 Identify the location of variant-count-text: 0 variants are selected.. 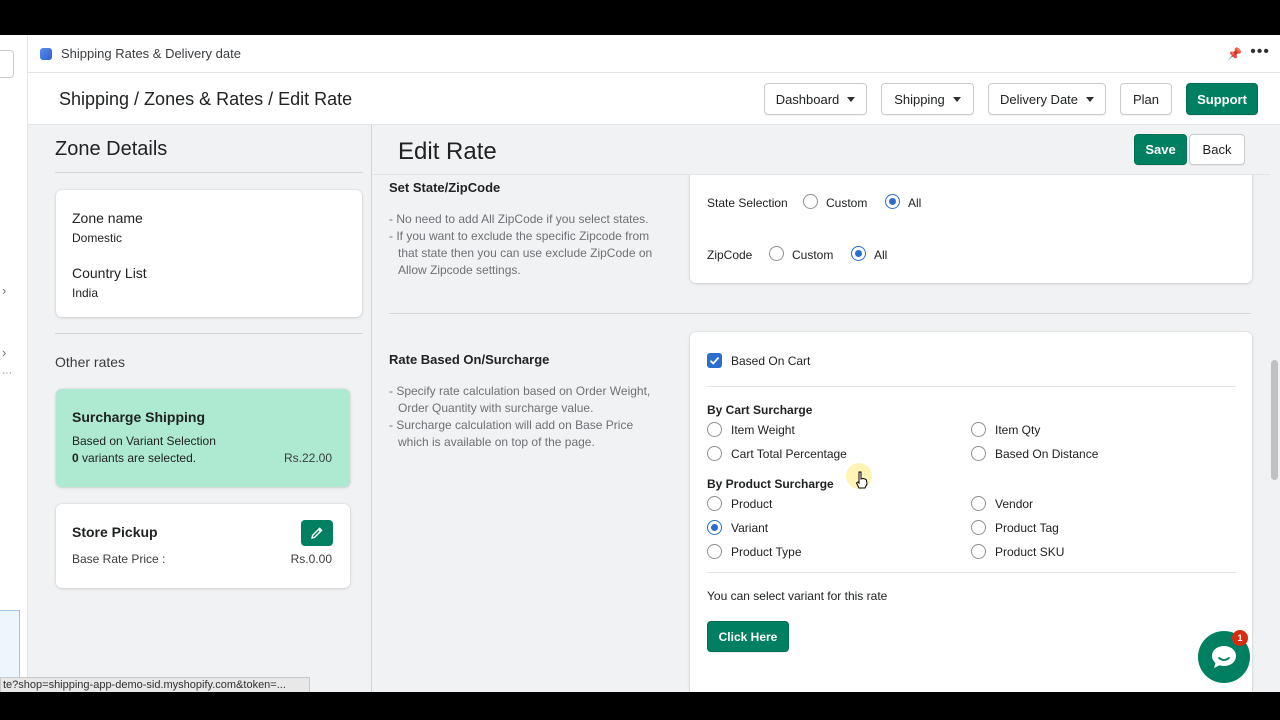
(134, 458).